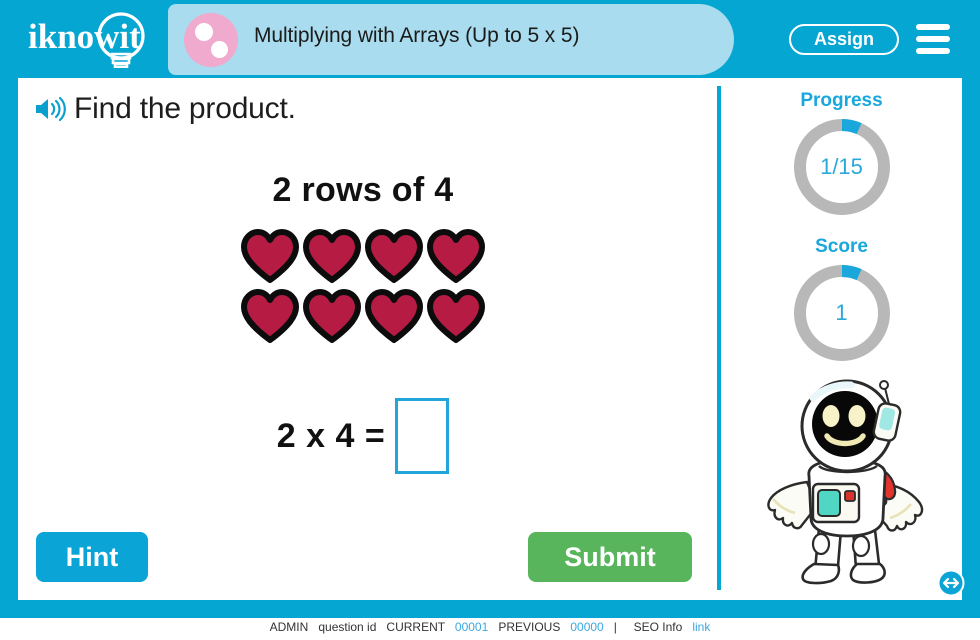 The image size is (980, 640). Describe the element at coordinates (422, 436) in the screenshot. I see `answer-input` at that location.